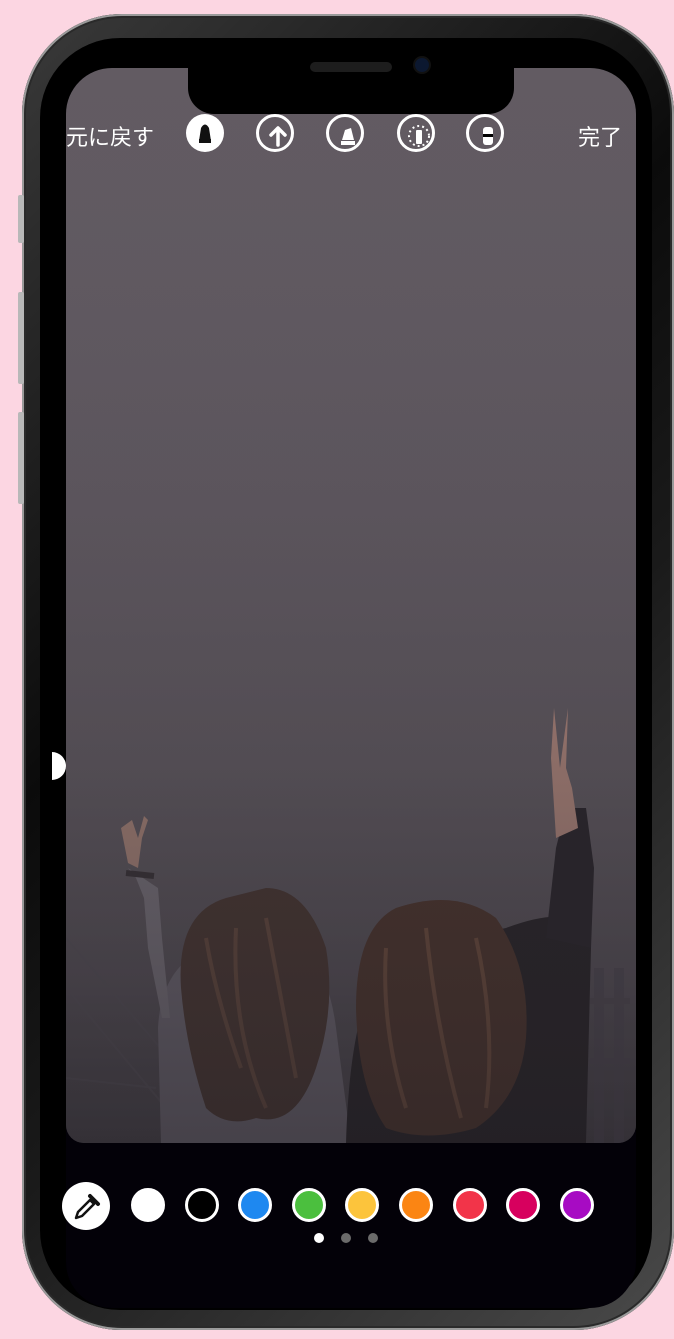 This screenshot has width=674, height=1339. What do you see at coordinates (275, 133) in the screenshot?
I see `arrow-tool-icon` at bounding box center [275, 133].